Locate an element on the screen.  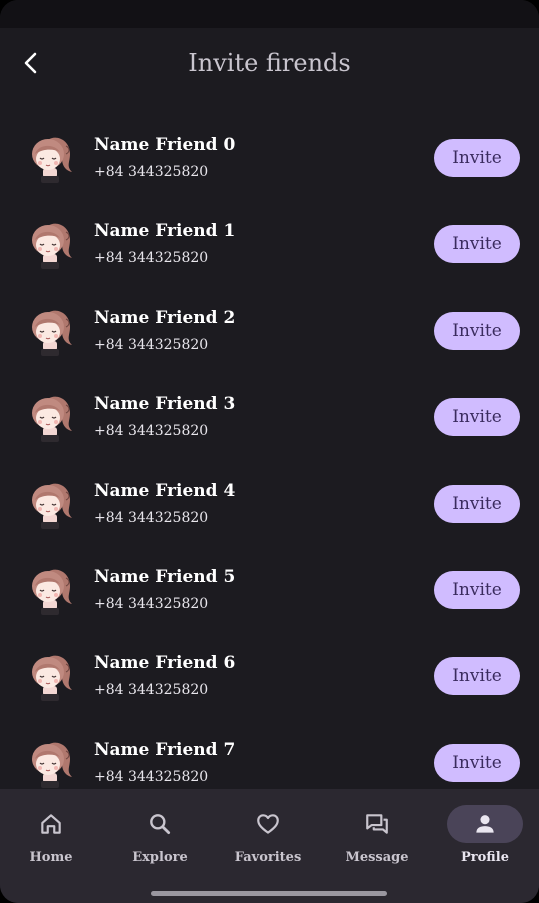
friend-name: Name Friend 3 is located at coordinates (165, 404).